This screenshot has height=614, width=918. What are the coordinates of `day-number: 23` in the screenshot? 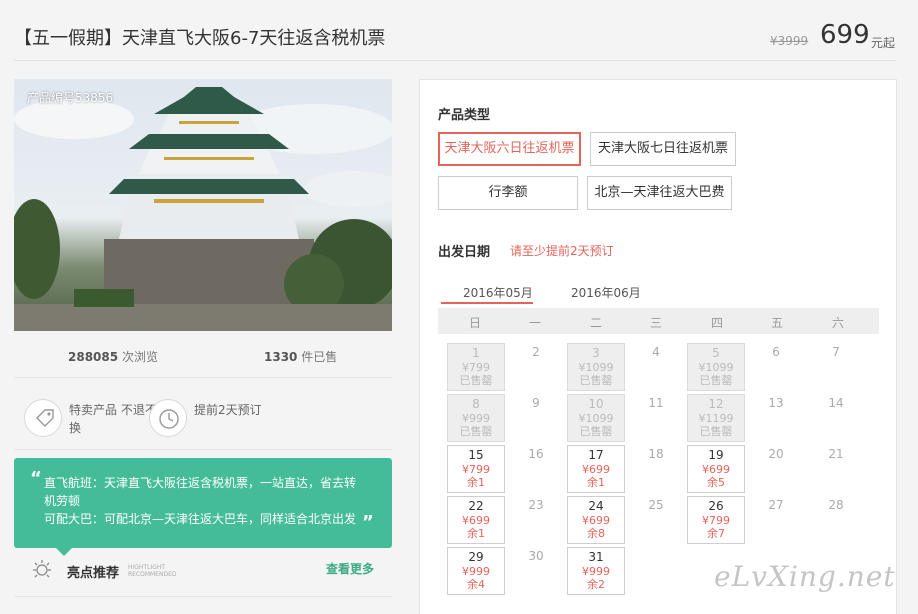 It's located at (536, 505).